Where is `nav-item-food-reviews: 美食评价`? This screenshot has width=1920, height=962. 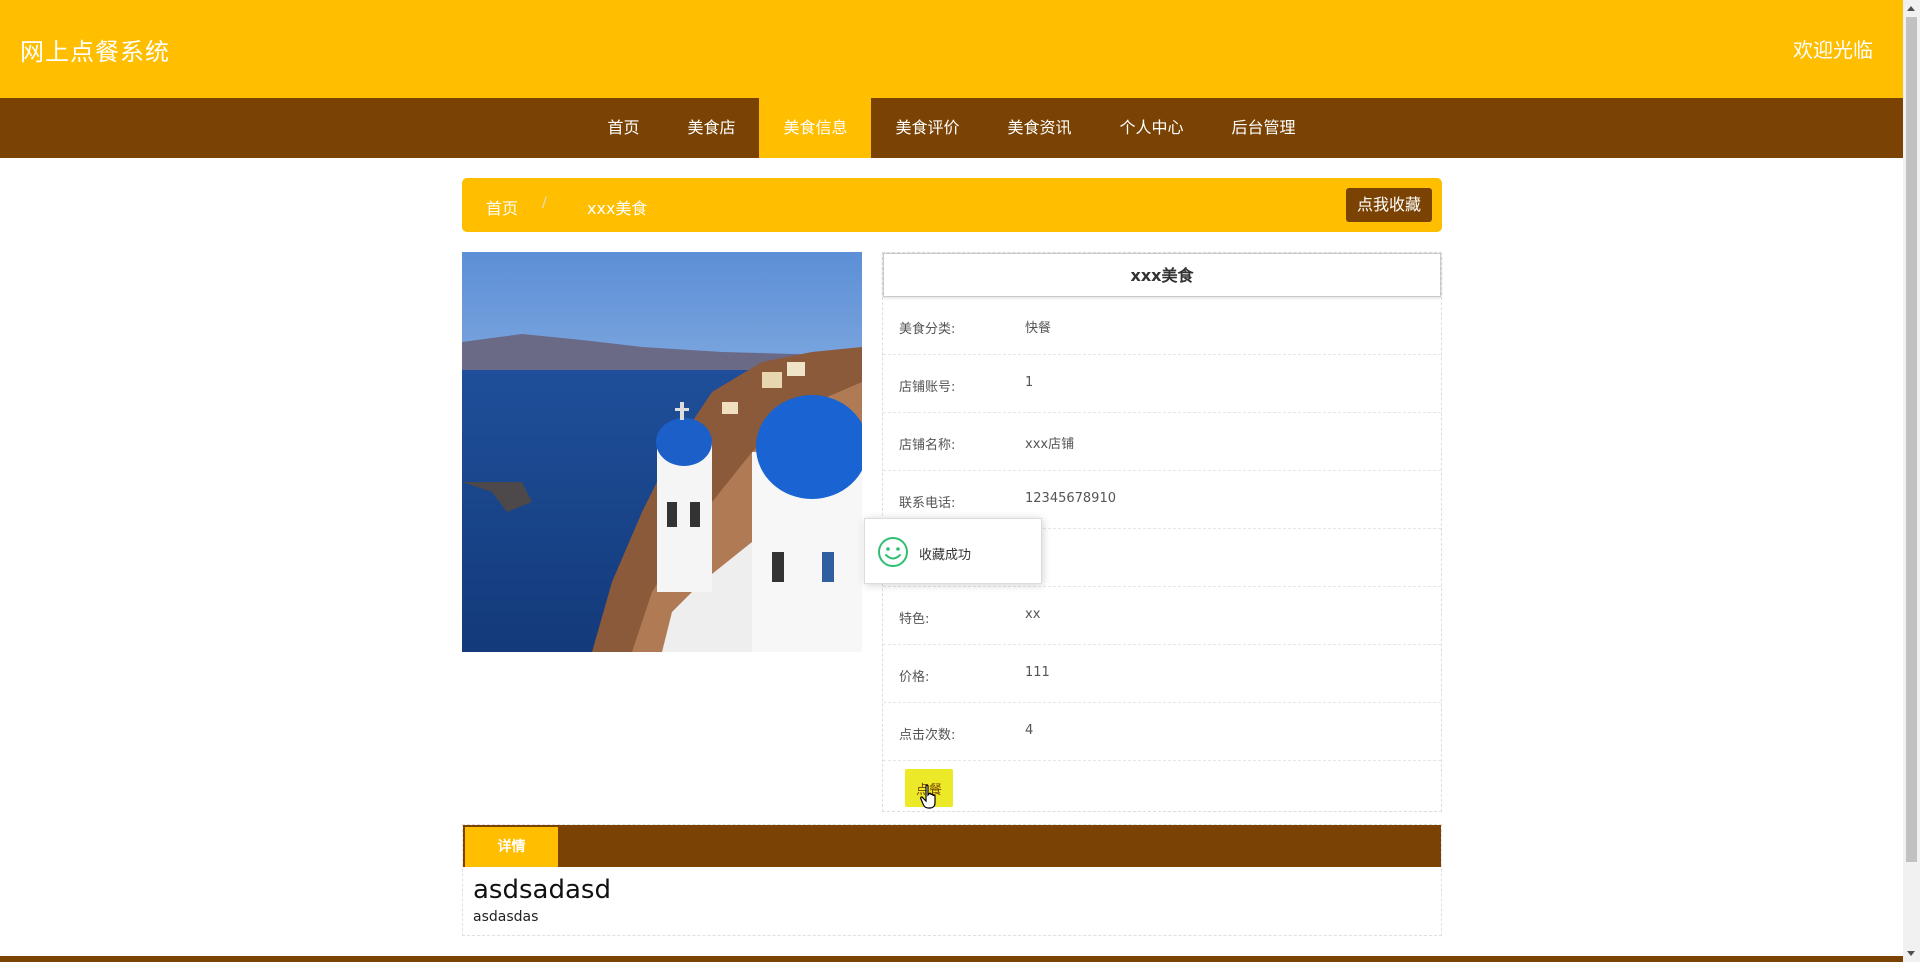 nav-item-food-reviews: 美食评价 is located at coordinates (927, 128).